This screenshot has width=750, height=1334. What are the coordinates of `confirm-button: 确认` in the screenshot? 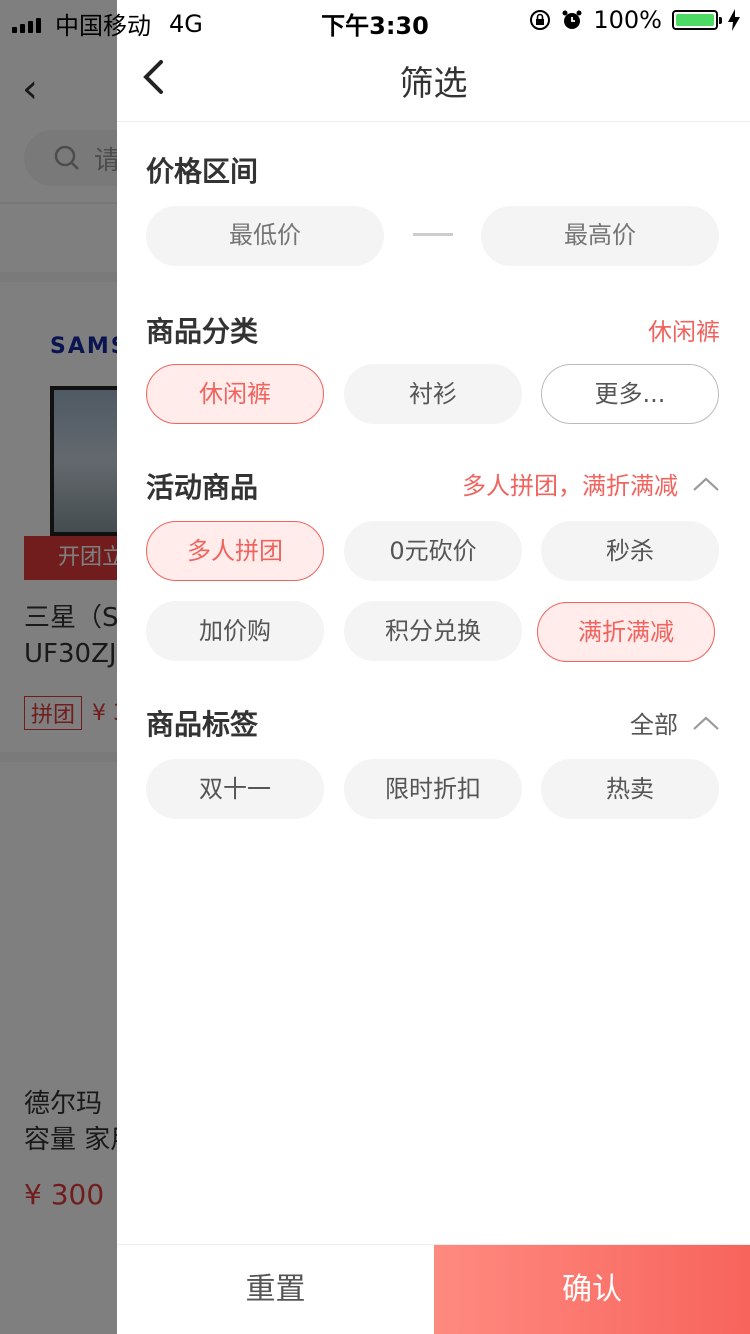 It's located at (592, 1289).